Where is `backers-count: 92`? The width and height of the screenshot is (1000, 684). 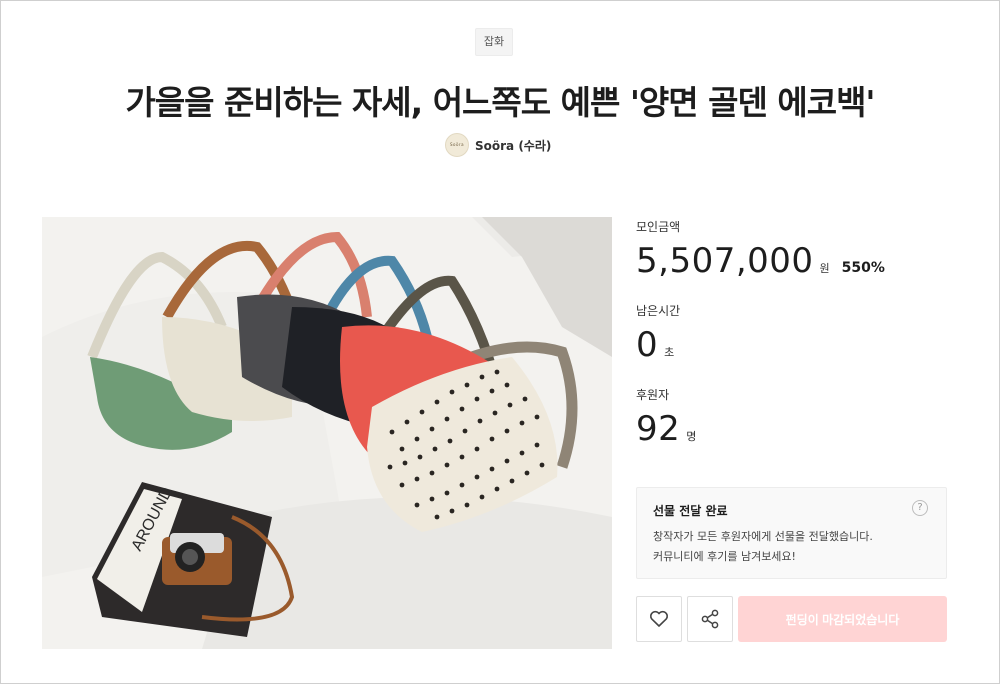
backers-count: 92 is located at coordinates (658, 429).